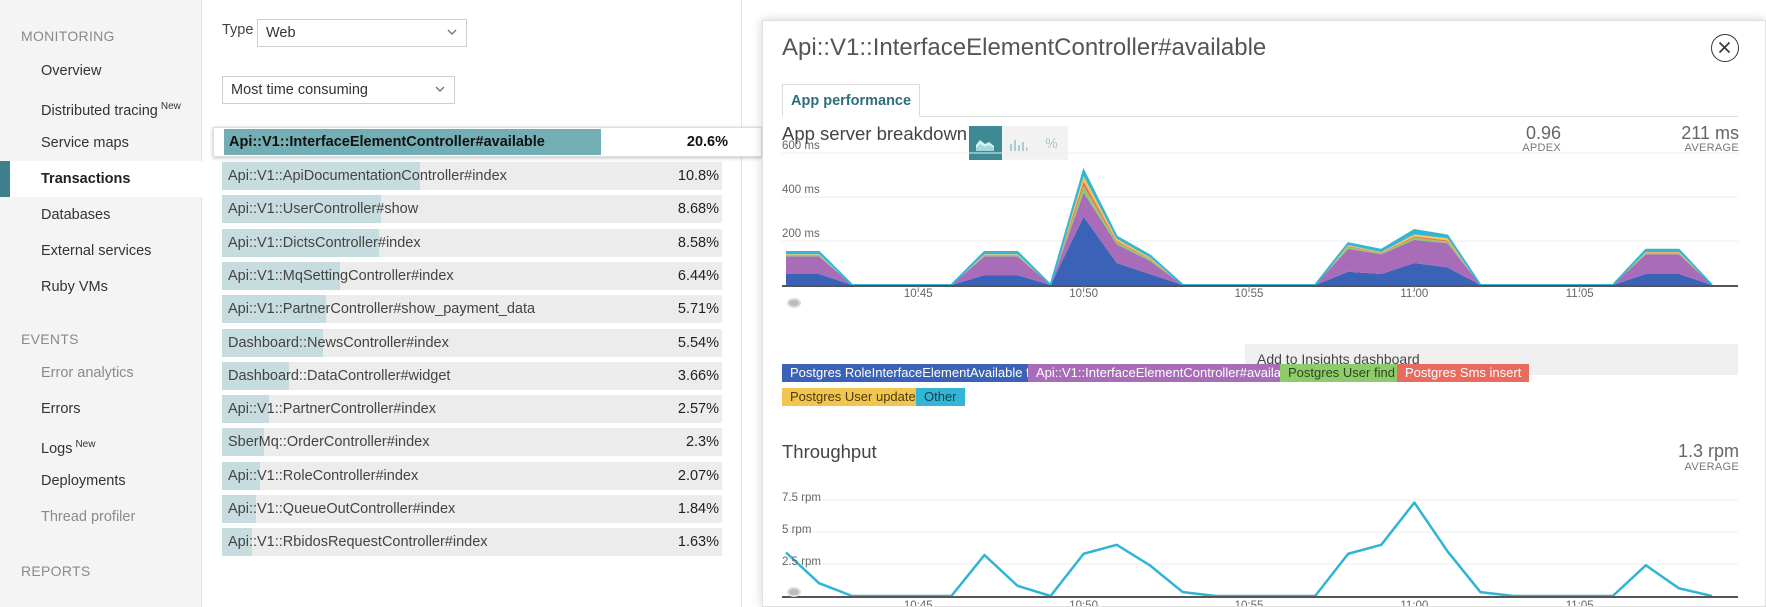 The height and width of the screenshot is (607, 1766). I want to click on sidebar-item-label: Transactions, so click(86, 179).